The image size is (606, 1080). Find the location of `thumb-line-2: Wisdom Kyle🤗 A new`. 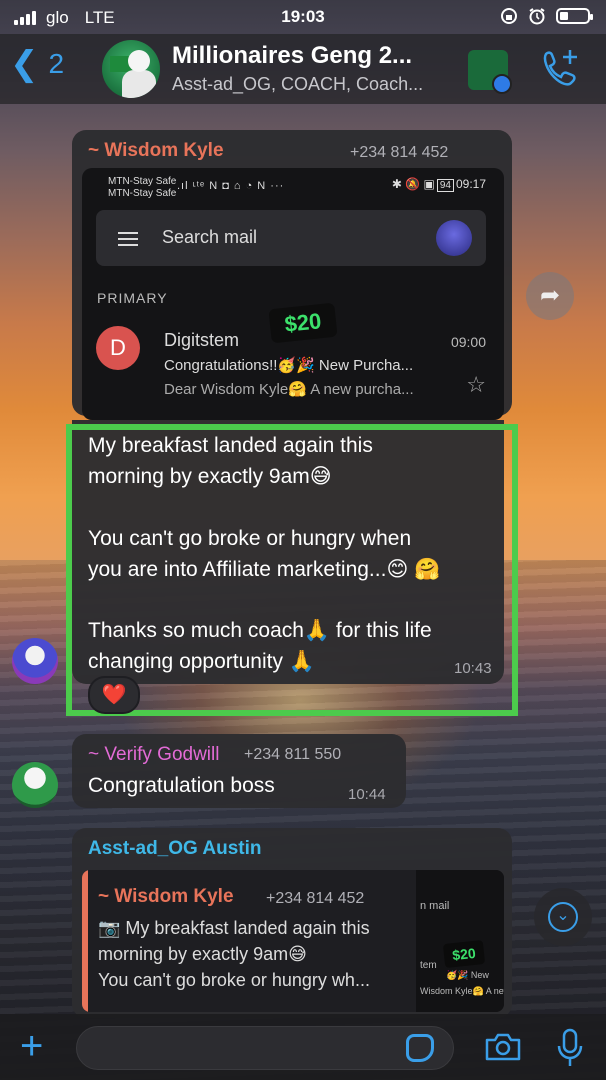

thumb-line-2: Wisdom Kyle🤗 A new is located at coordinates (462, 991).